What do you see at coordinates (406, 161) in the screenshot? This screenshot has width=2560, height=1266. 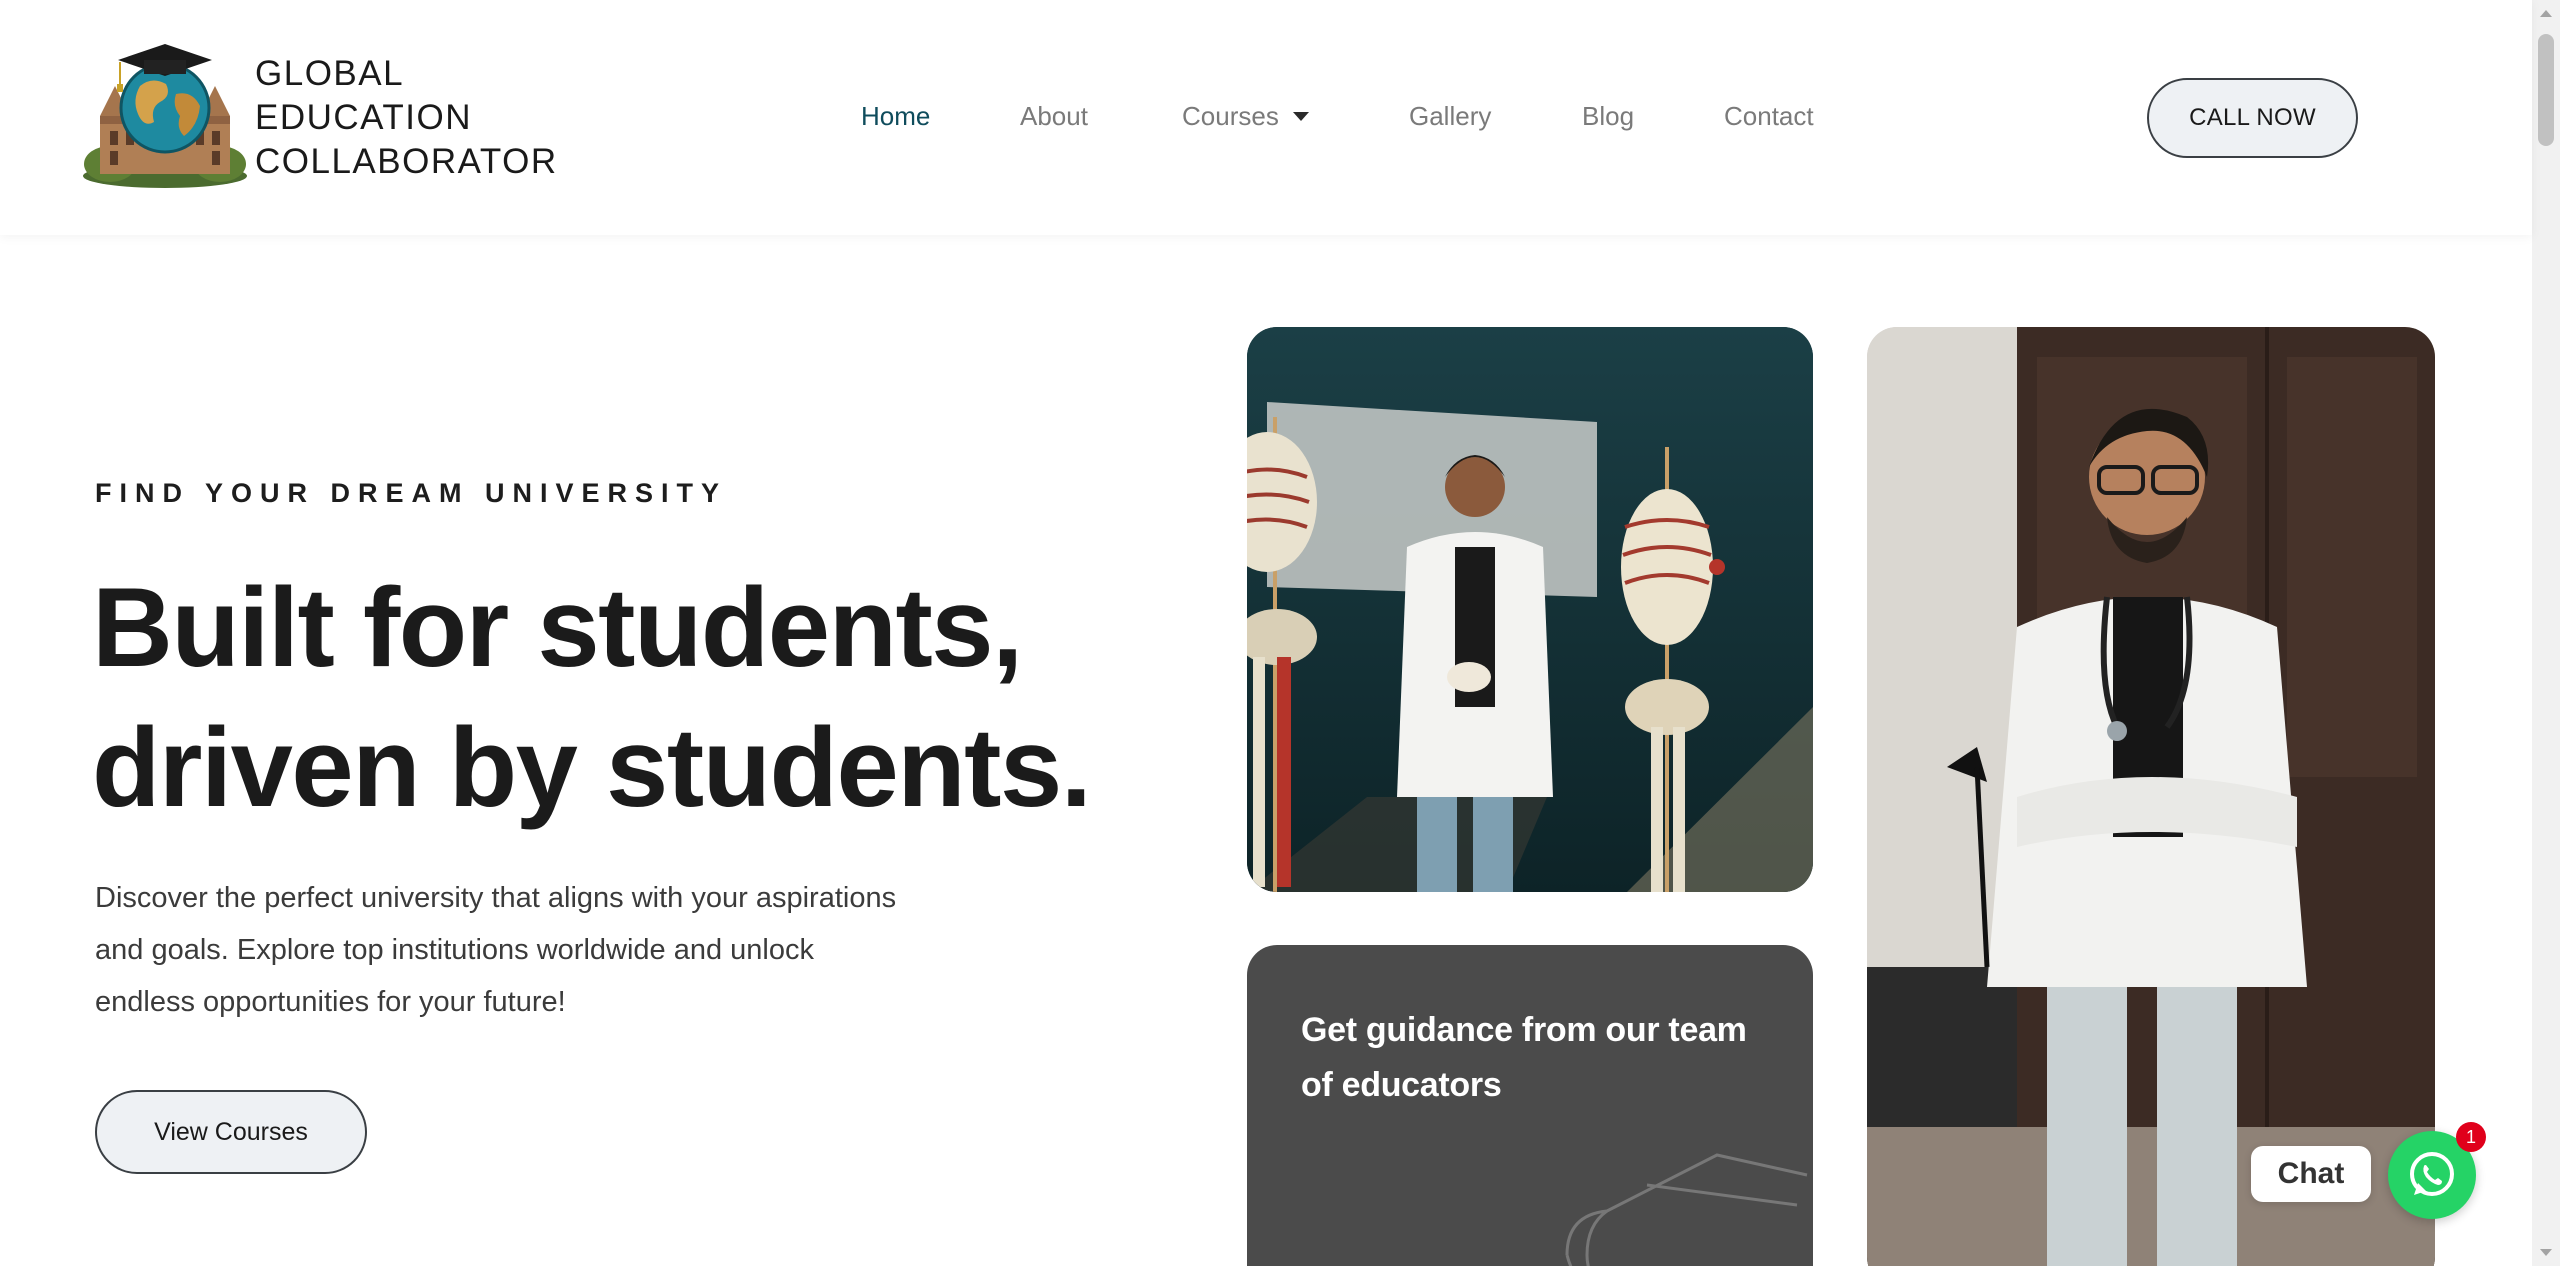 I see `brand-line-3: COLLABORATOR` at bounding box center [406, 161].